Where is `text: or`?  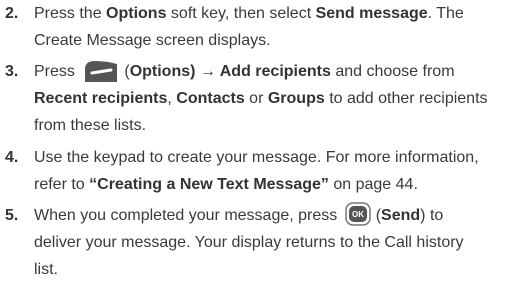
text: or is located at coordinates (256, 98).